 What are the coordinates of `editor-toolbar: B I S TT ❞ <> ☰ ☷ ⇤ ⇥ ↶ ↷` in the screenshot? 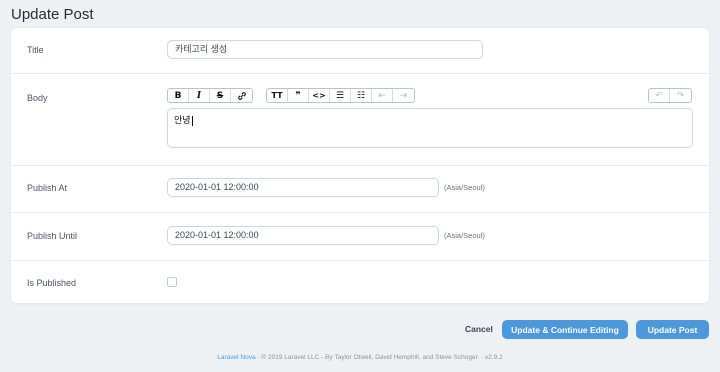 It's located at (429, 95).